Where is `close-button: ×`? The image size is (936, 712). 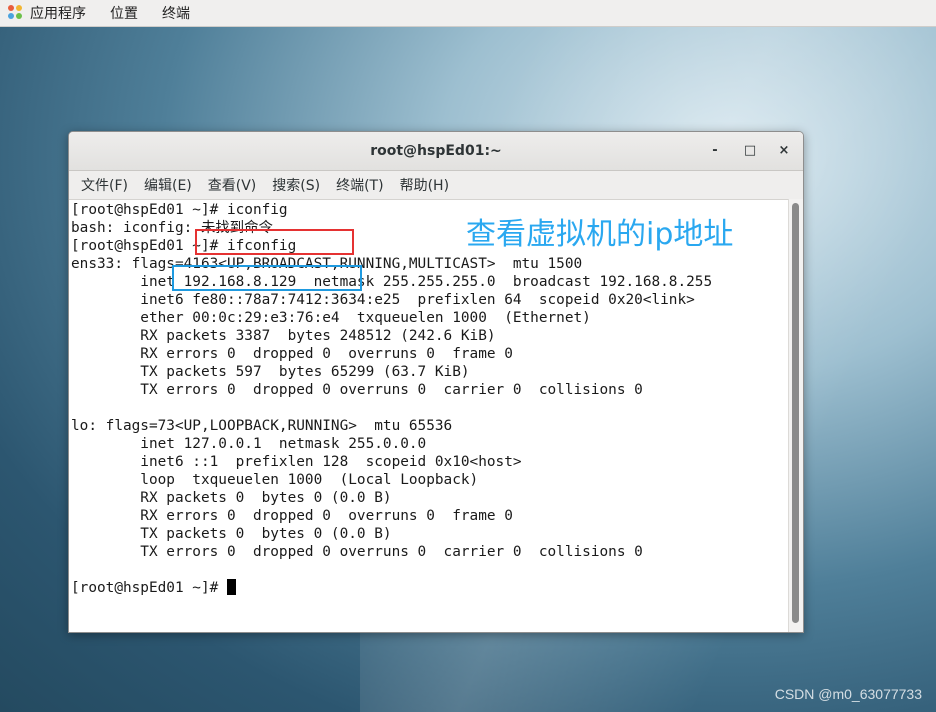
close-button: × is located at coordinates (784, 151).